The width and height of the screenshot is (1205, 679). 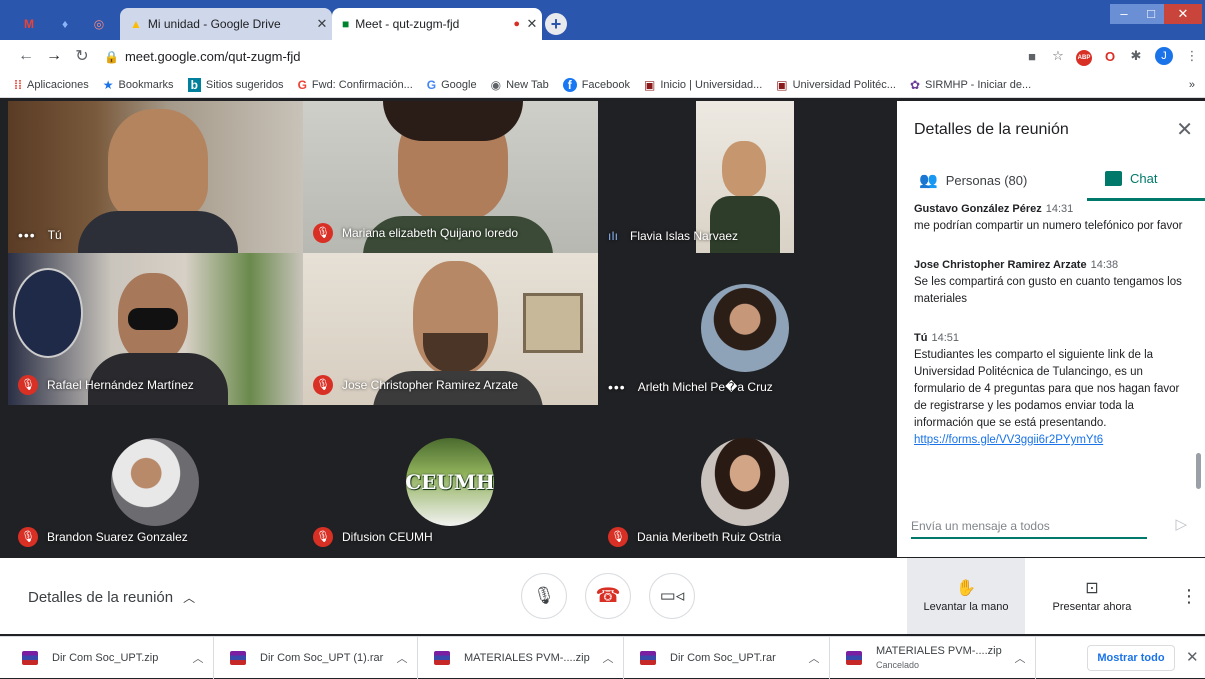 I want to click on bookmark-aplicaciones: ⁞⁞ Aplicaciones, so click(x=51, y=85).